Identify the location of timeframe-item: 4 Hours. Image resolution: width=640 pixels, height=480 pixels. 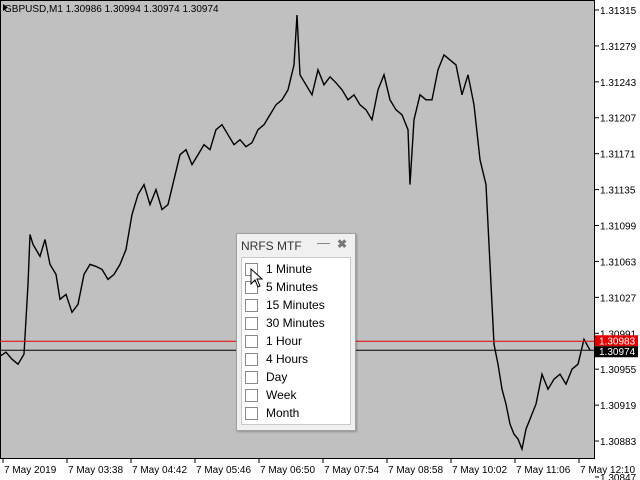
(276, 359).